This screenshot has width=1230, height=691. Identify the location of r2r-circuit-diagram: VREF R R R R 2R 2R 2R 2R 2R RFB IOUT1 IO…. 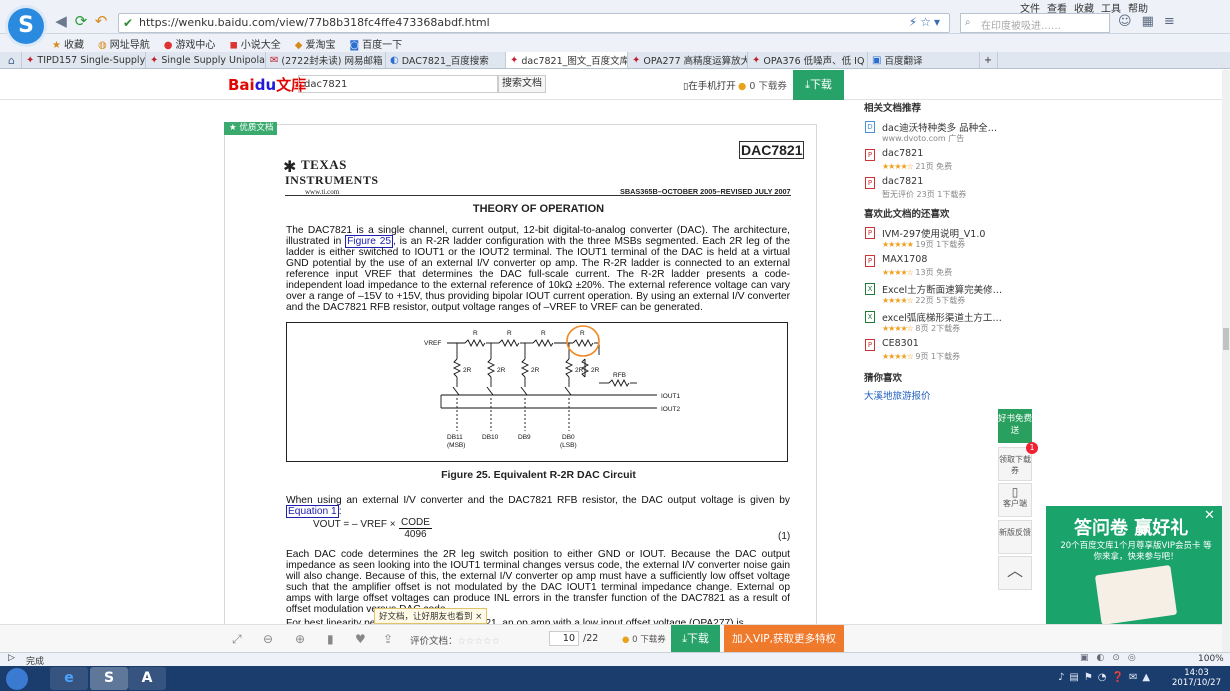
(552, 387).